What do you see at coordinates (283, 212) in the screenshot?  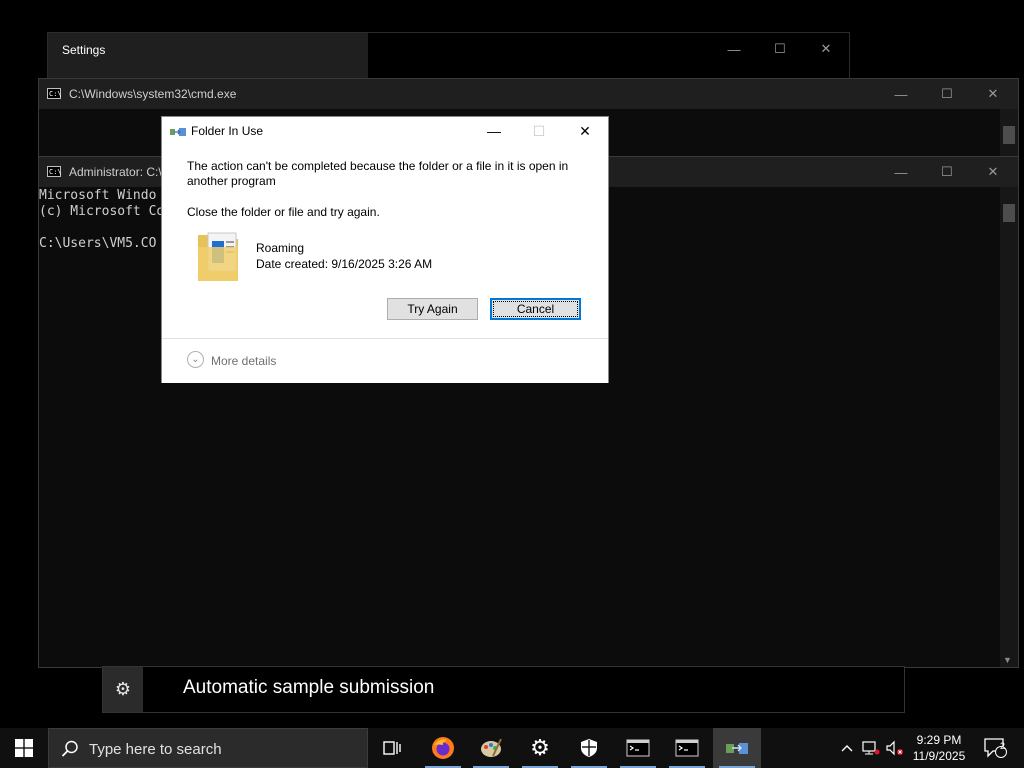 I see `dialog-instruction: Close the folder or file and try again.` at bounding box center [283, 212].